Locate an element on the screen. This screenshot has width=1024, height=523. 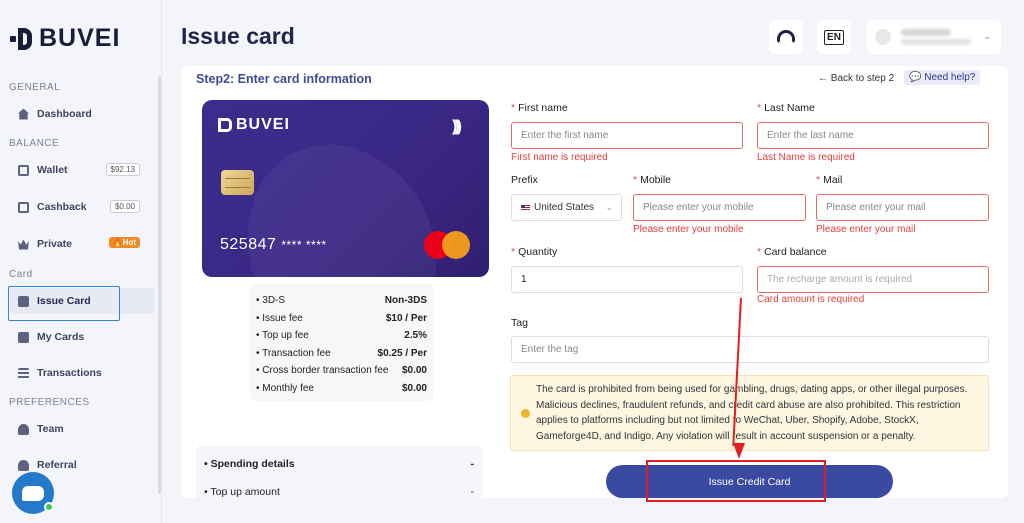
annotation-arrowhead is located at coordinates (739, 451).